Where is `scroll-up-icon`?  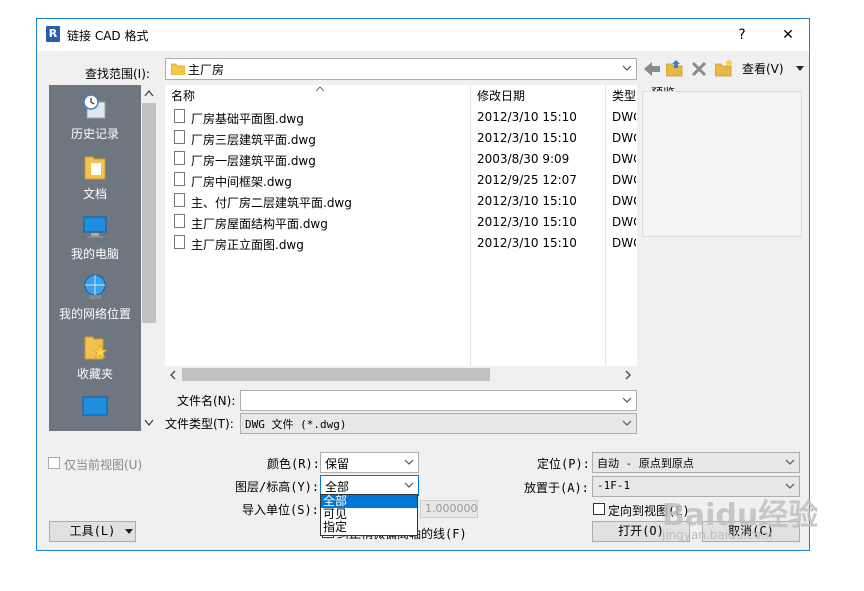 scroll-up-icon is located at coordinates (149, 93).